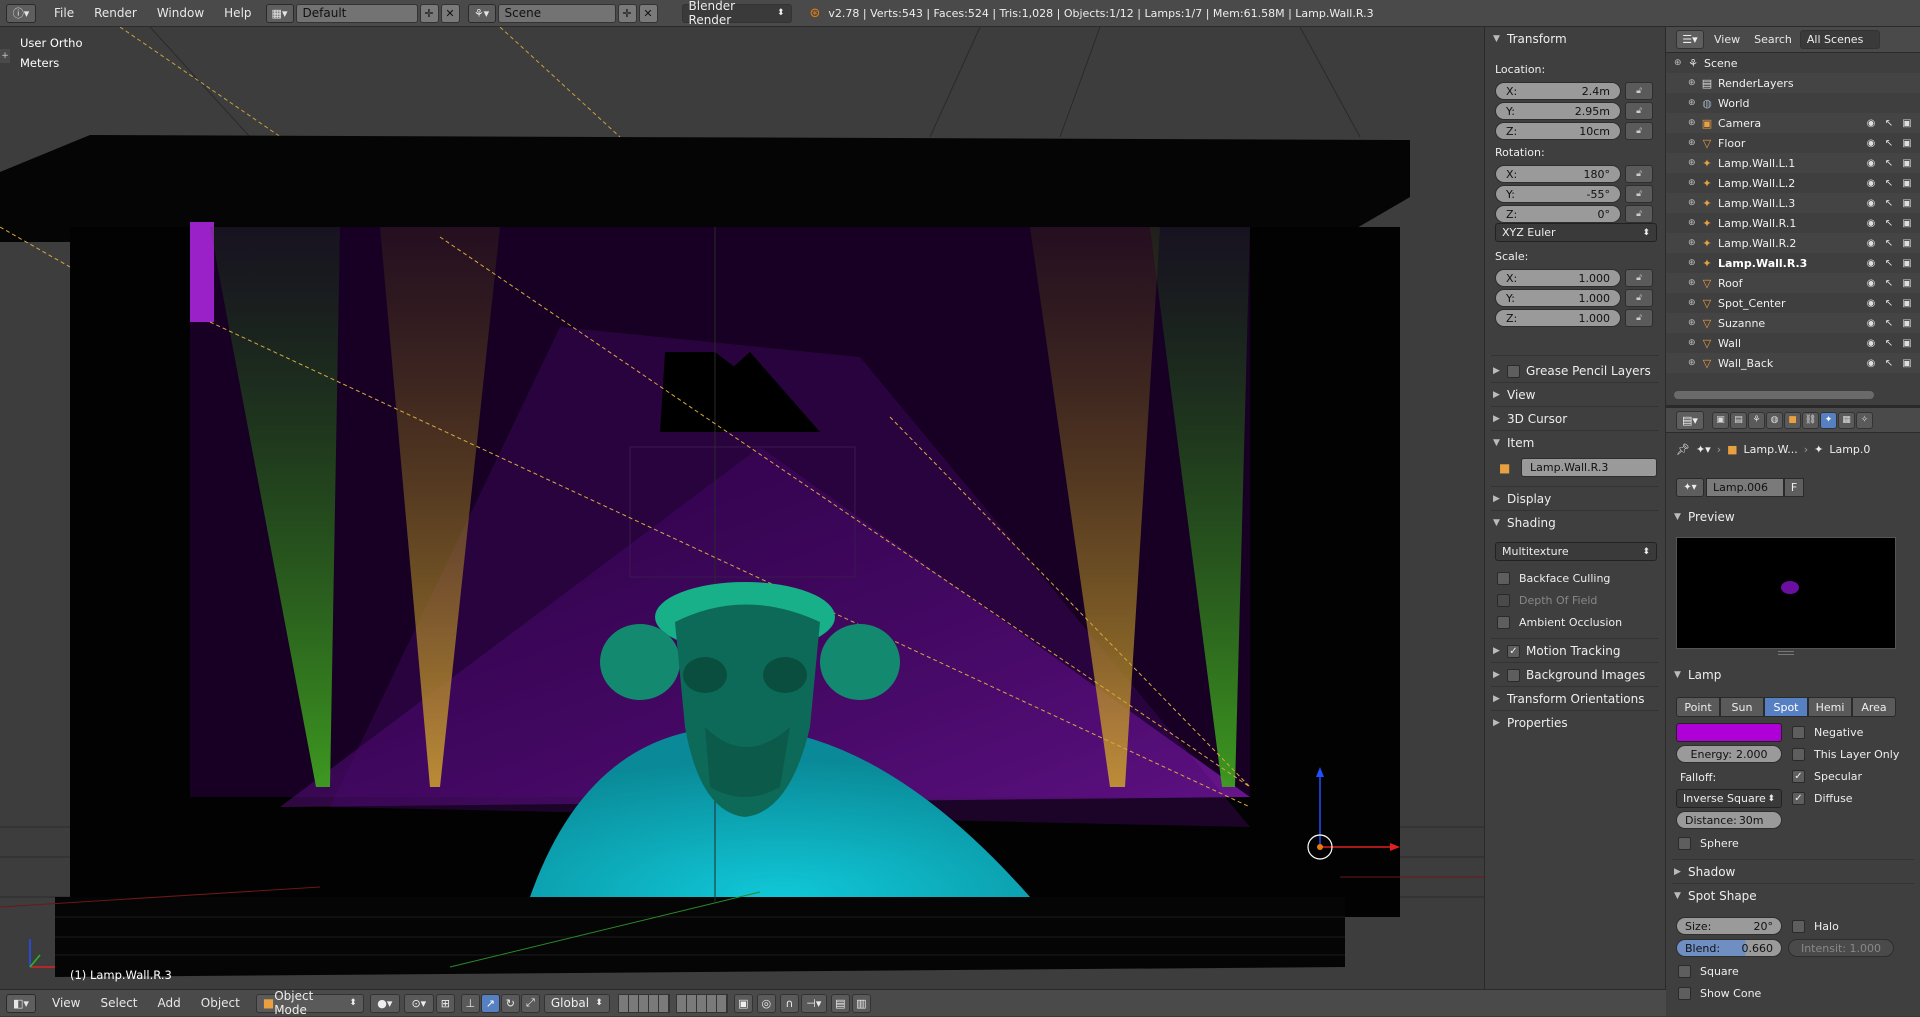 The height and width of the screenshot is (1017, 1920). What do you see at coordinates (1558, 278) in the screenshot?
I see `scale-x-field: X: 1.000` at bounding box center [1558, 278].